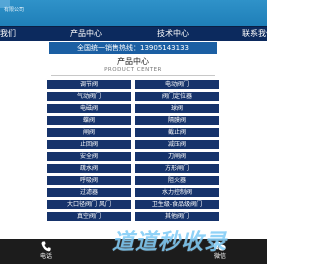 The width and height of the screenshot is (320, 264). What do you see at coordinates (177, 180) in the screenshot?
I see `product-item: 阻火器` at bounding box center [177, 180].